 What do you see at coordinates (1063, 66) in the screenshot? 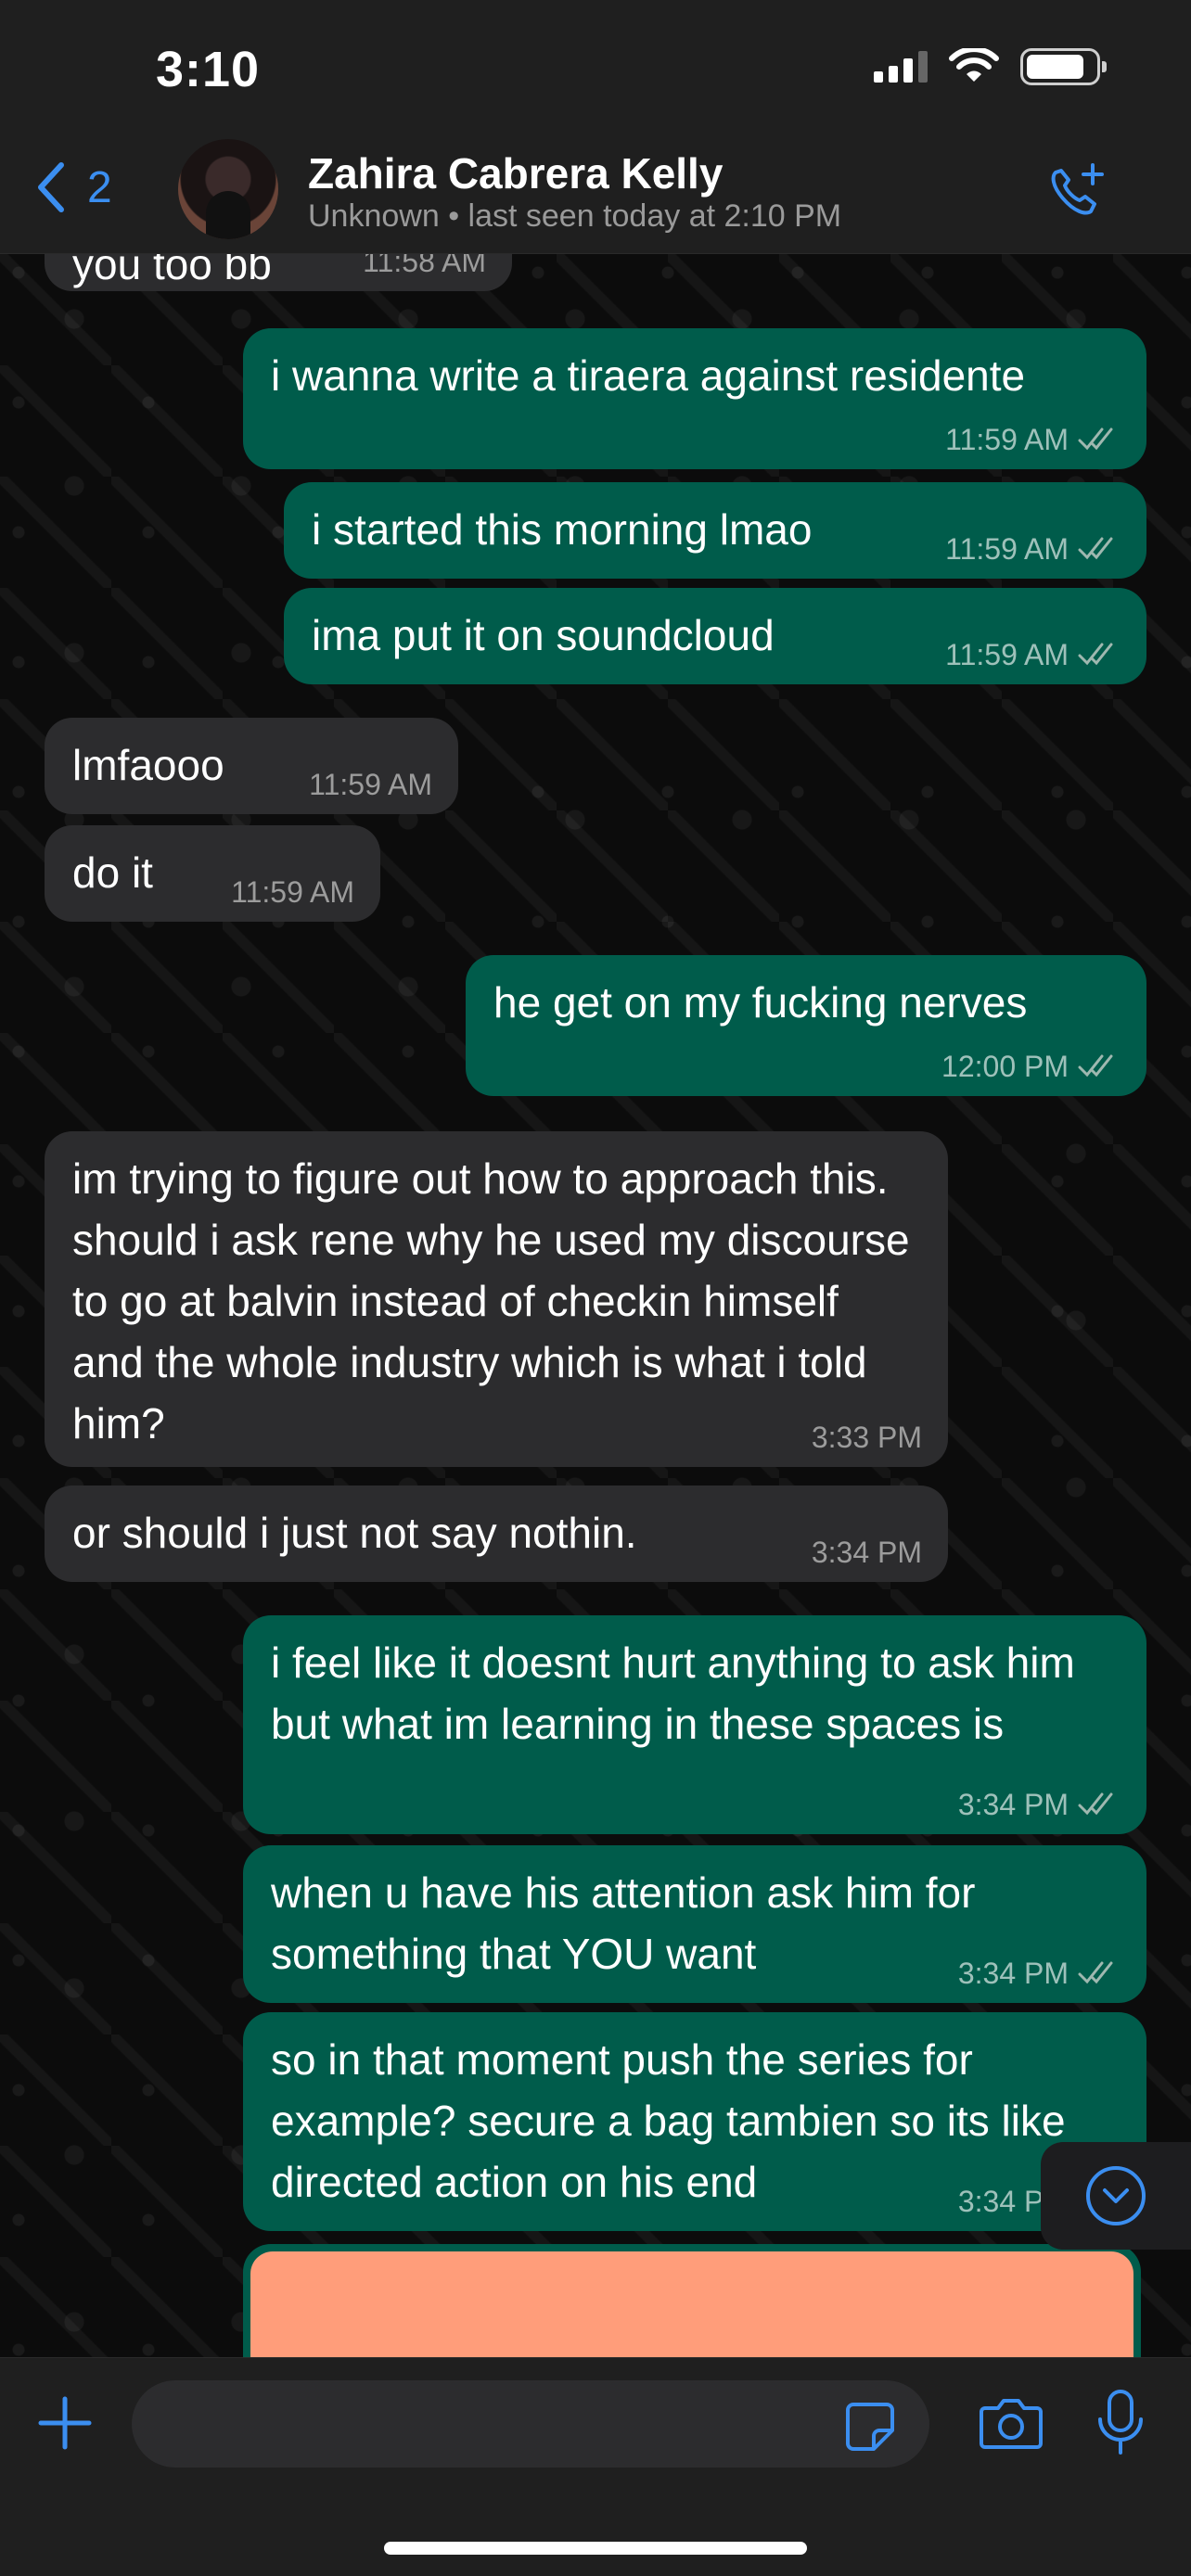
I see `battery-icon` at bounding box center [1063, 66].